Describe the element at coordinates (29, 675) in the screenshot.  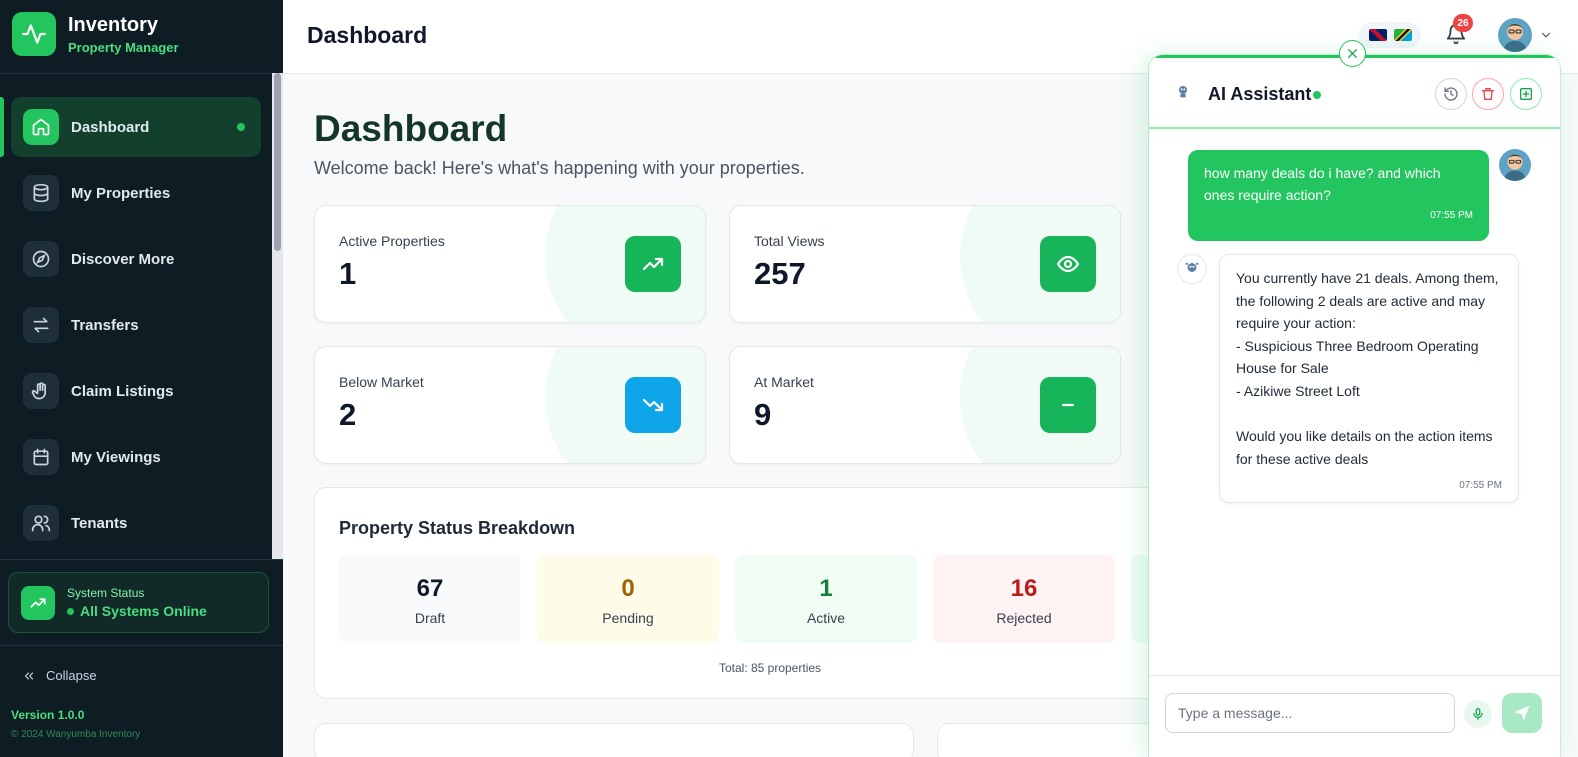
I see `chevrons-left-icon` at that location.